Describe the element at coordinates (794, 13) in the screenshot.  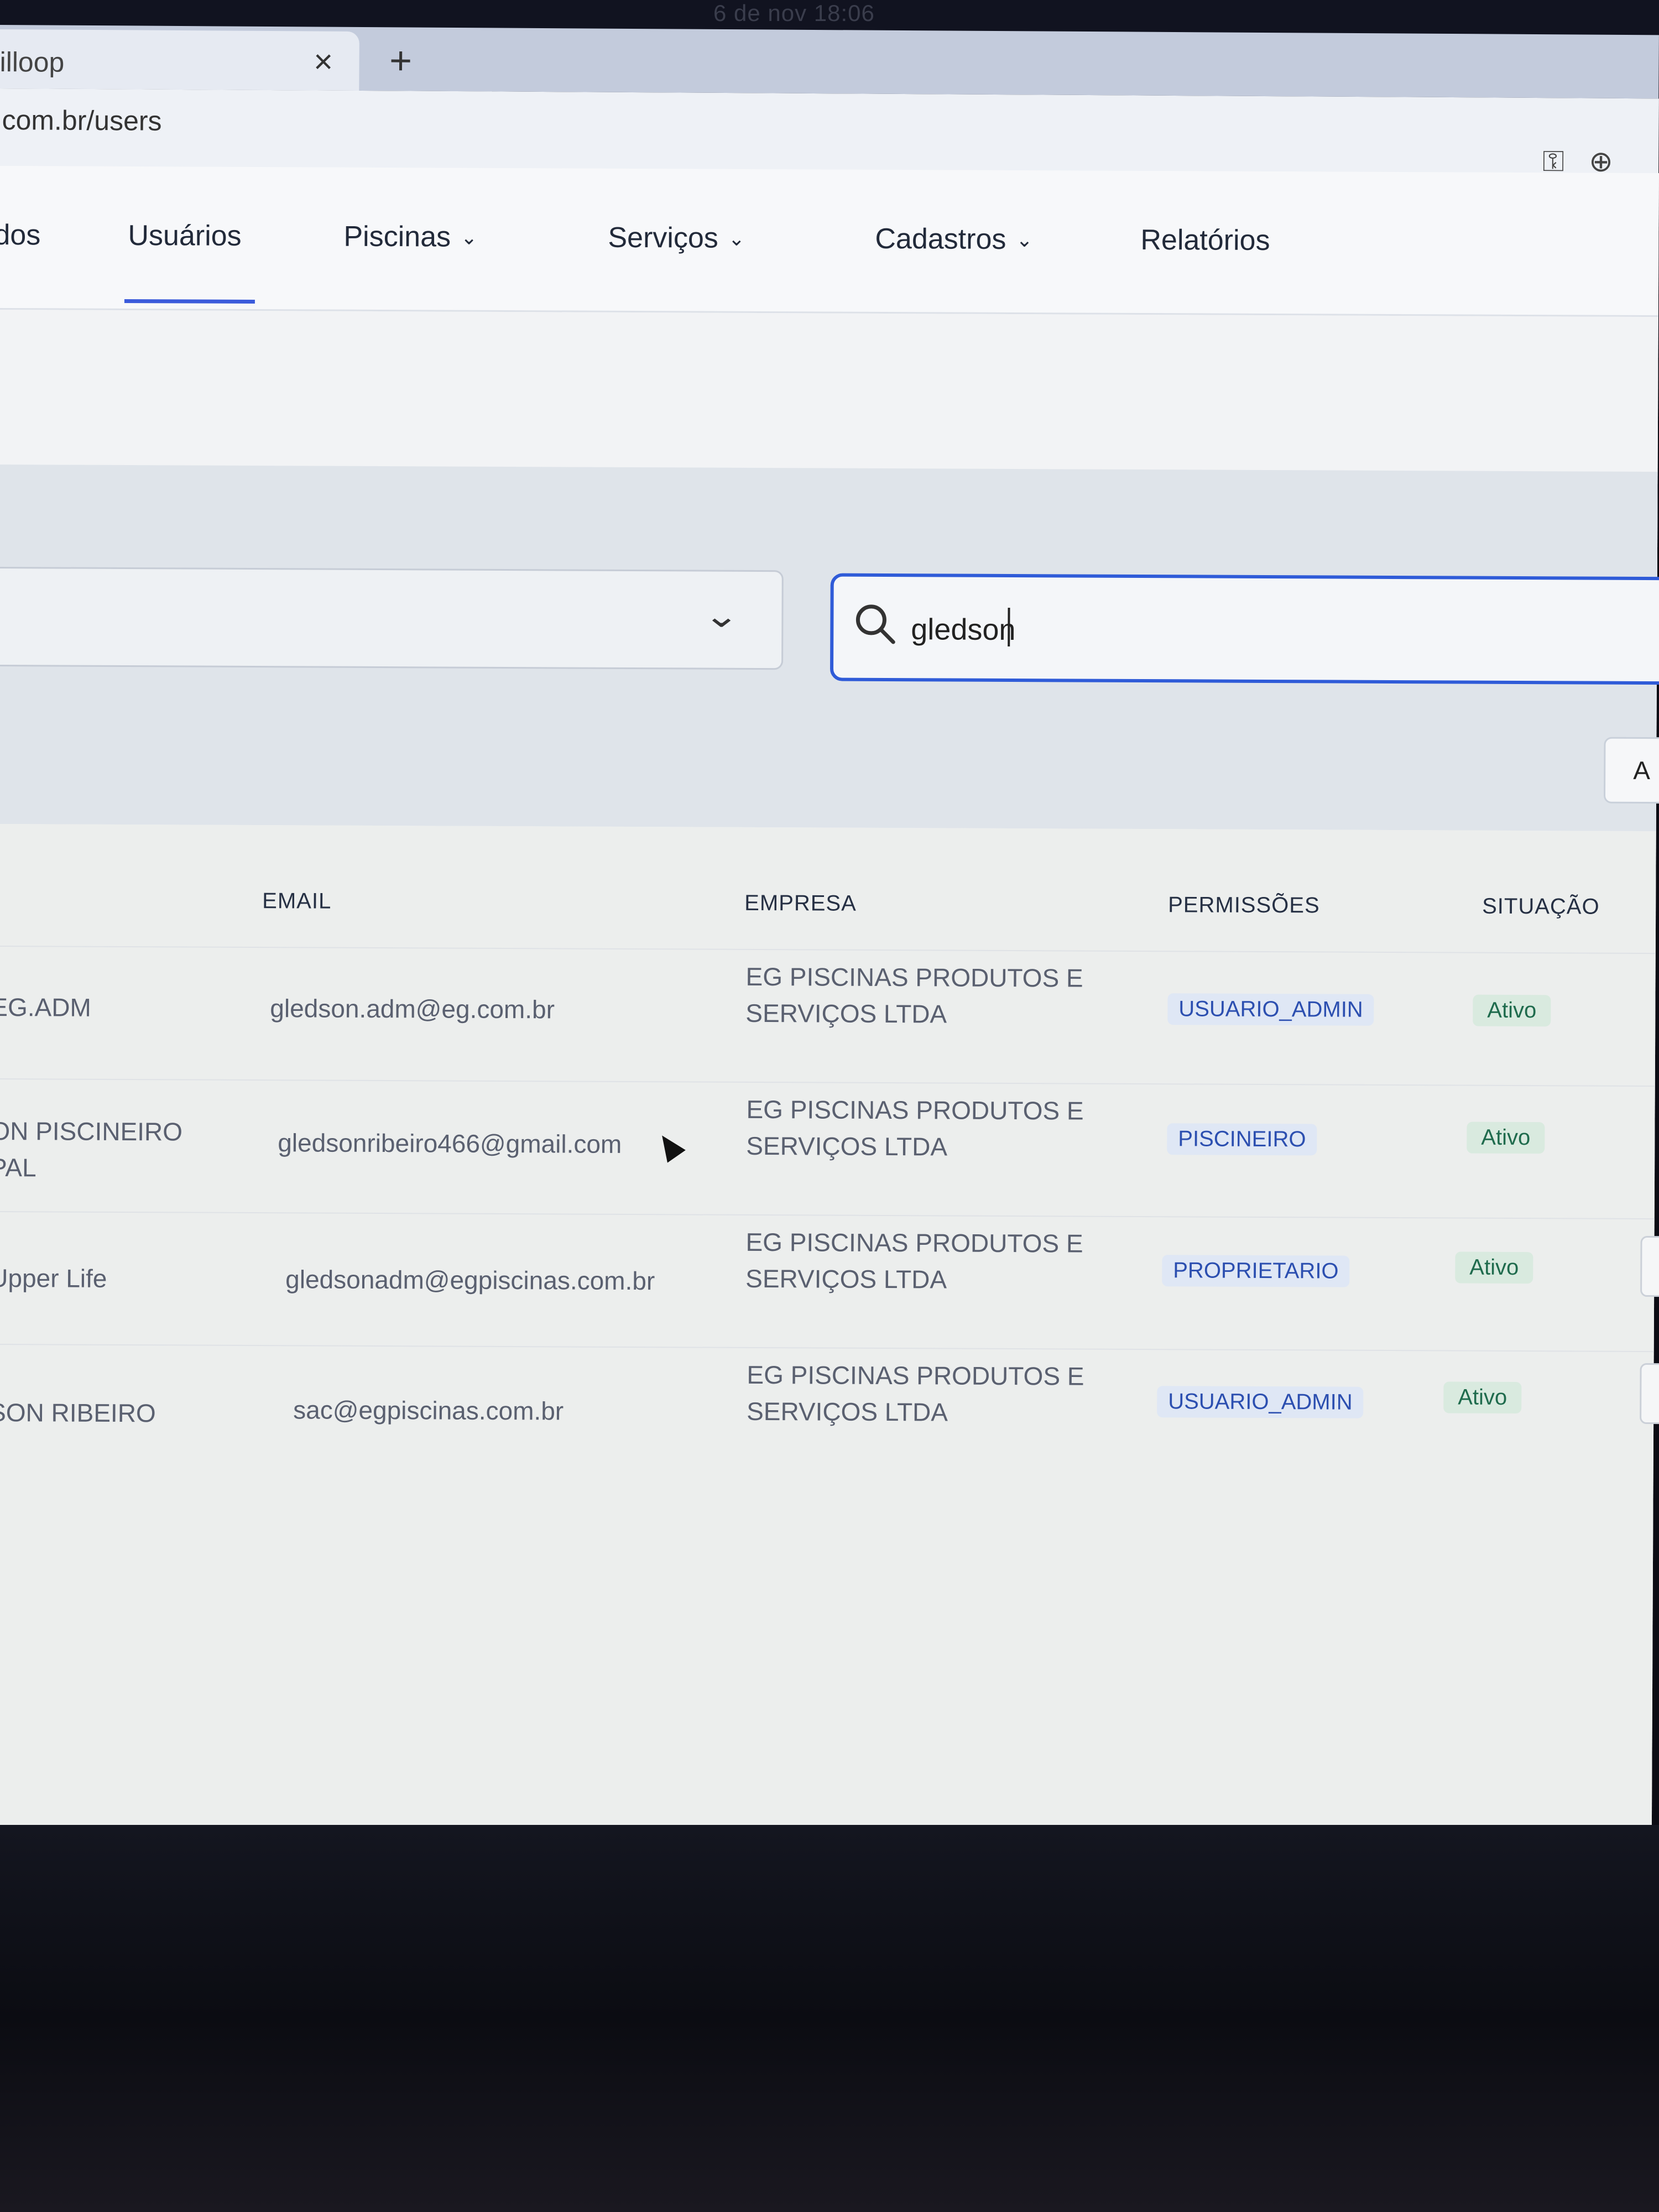
I see `os-clock: 6 de nov 18:06` at that location.